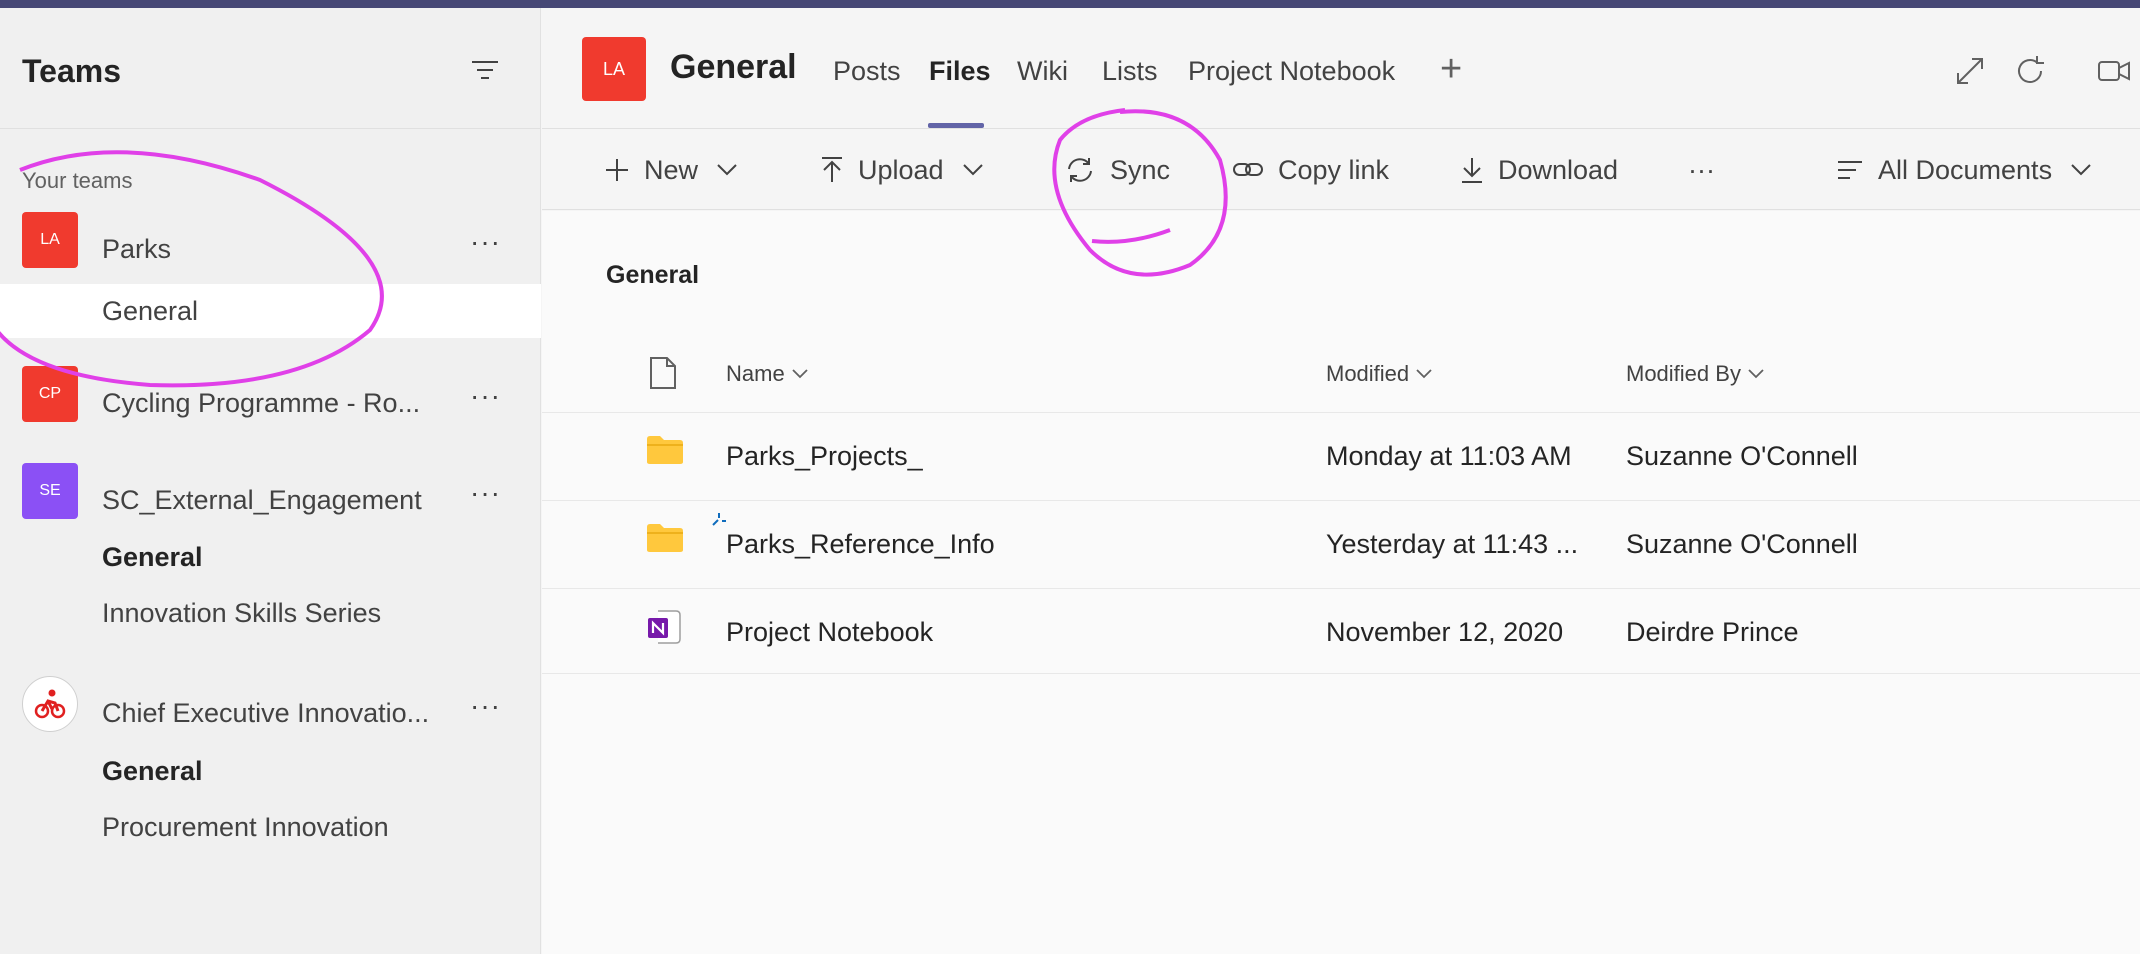 The width and height of the screenshot is (2140, 954). What do you see at coordinates (1248, 169) in the screenshot?
I see `link-icon` at bounding box center [1248, 169].